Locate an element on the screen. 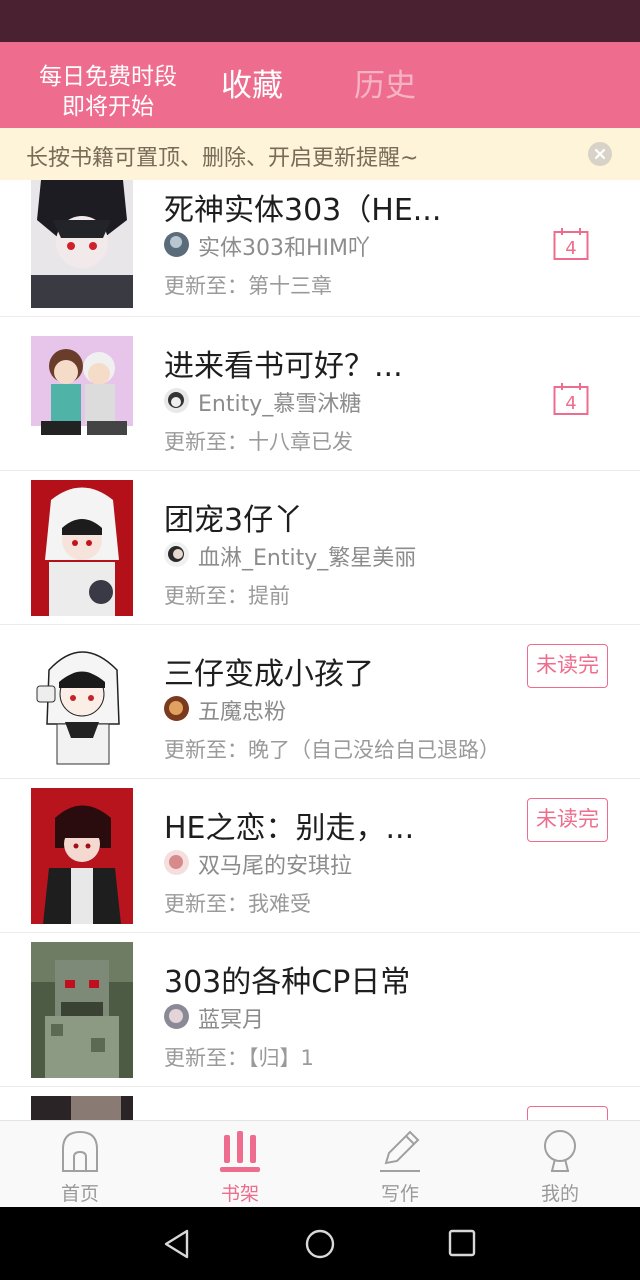  status-bar is located at coordinates (320, 21).